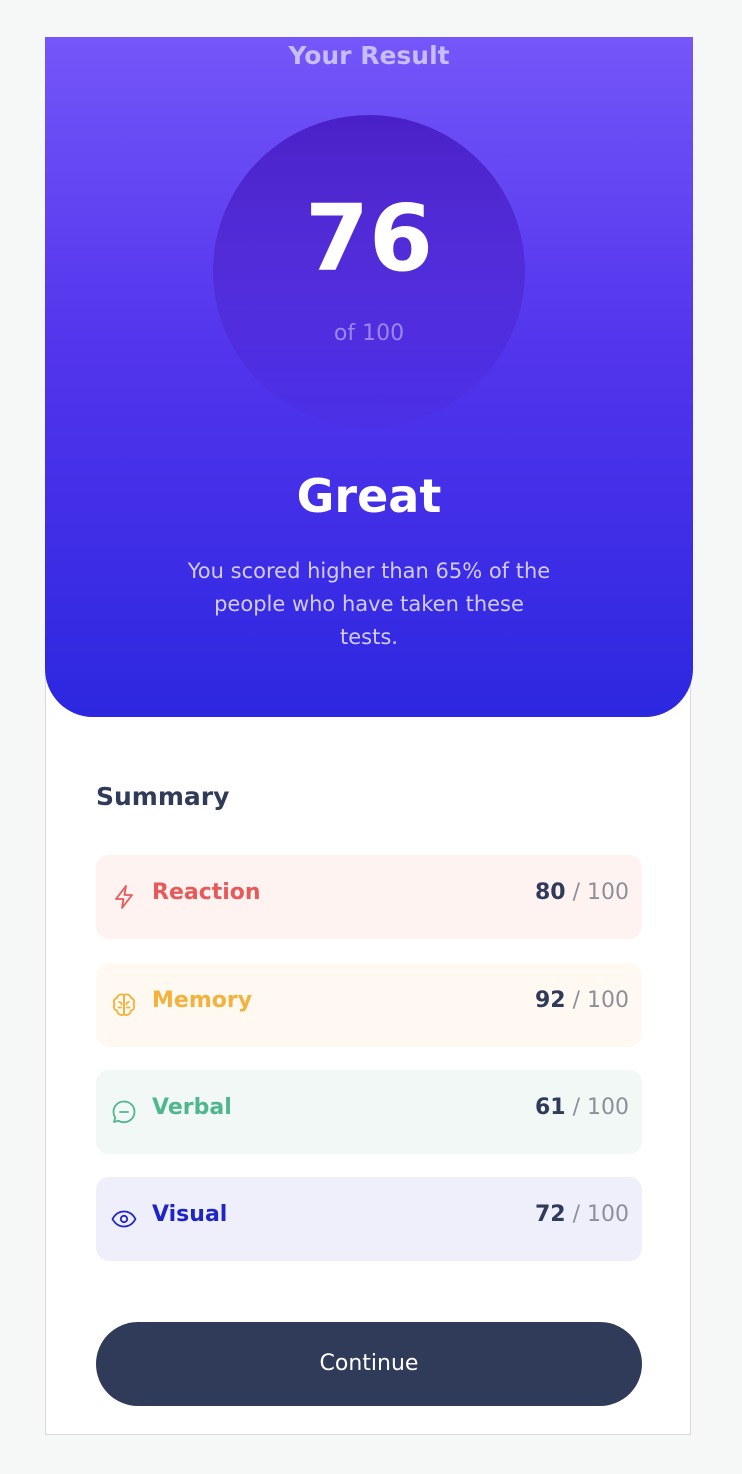  I want to click on score-circle: 76 of 100, so click(369, 271).